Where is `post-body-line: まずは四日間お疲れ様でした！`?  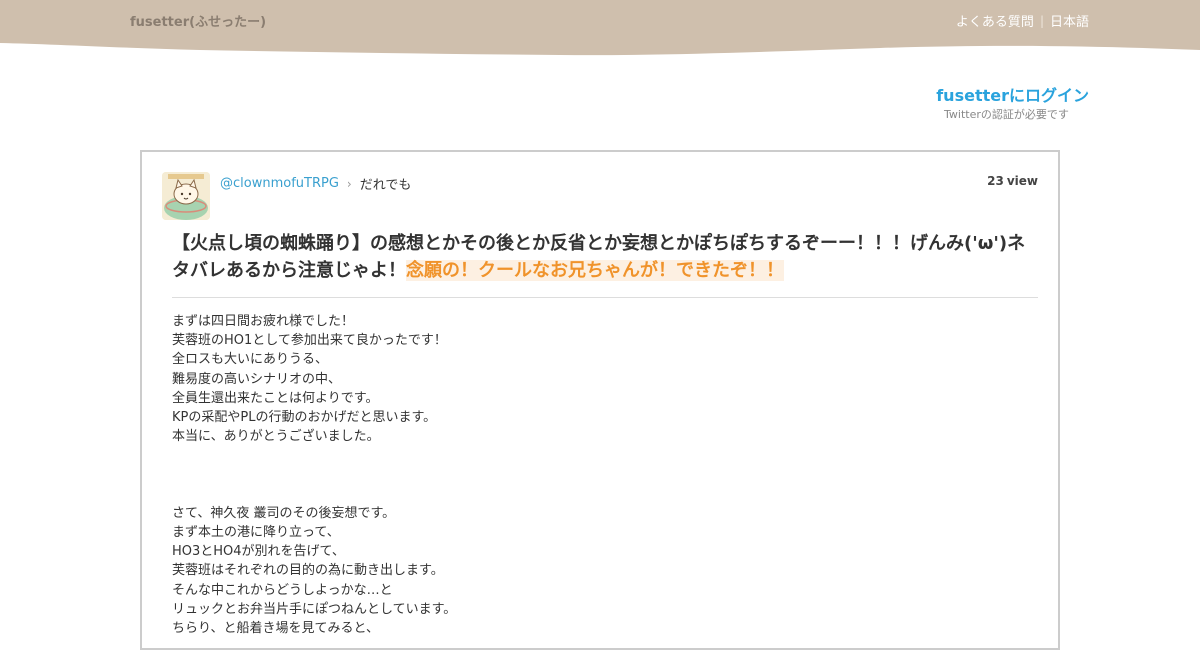
post-body-line: まずは四日間お疲れ様でした！ is located at coordinates (263, 321).